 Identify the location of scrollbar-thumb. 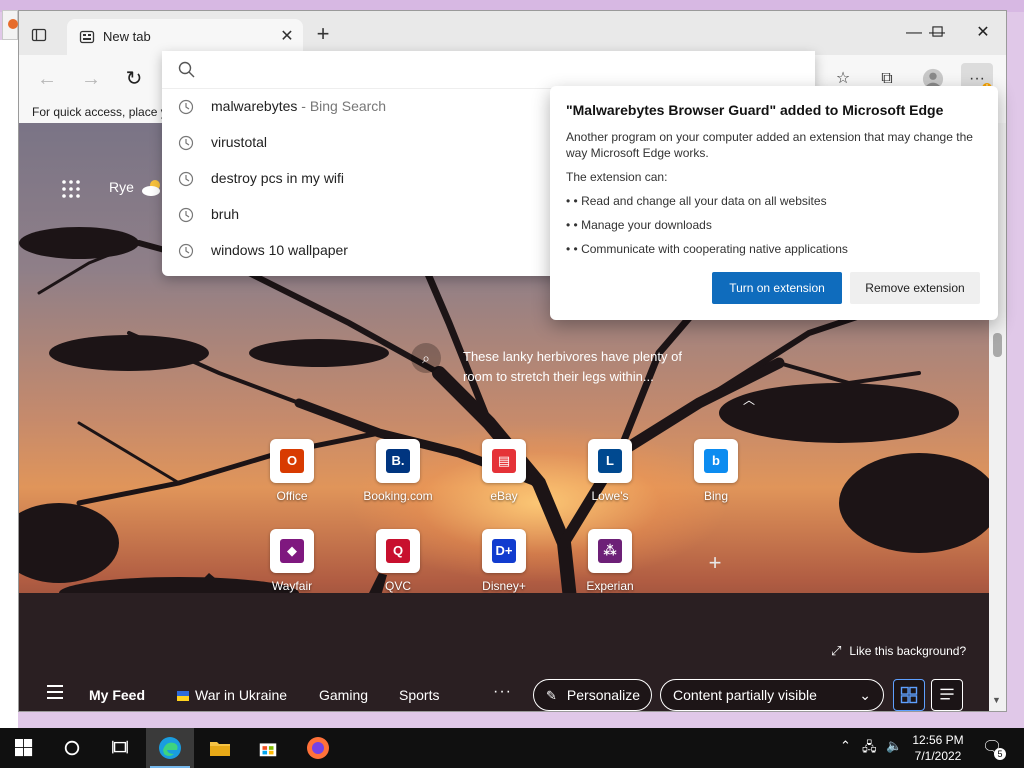
(997, 345).